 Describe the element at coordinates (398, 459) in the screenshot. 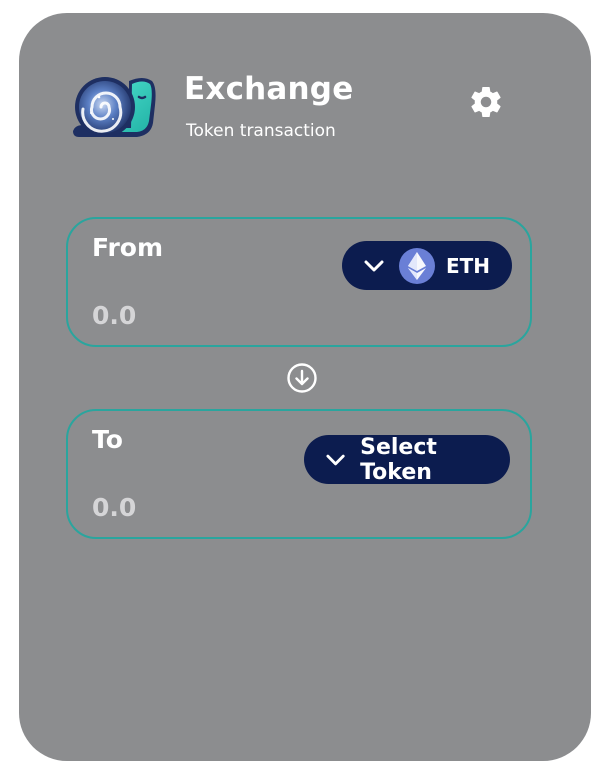

I see `to-token-label: Select Token` at that location.